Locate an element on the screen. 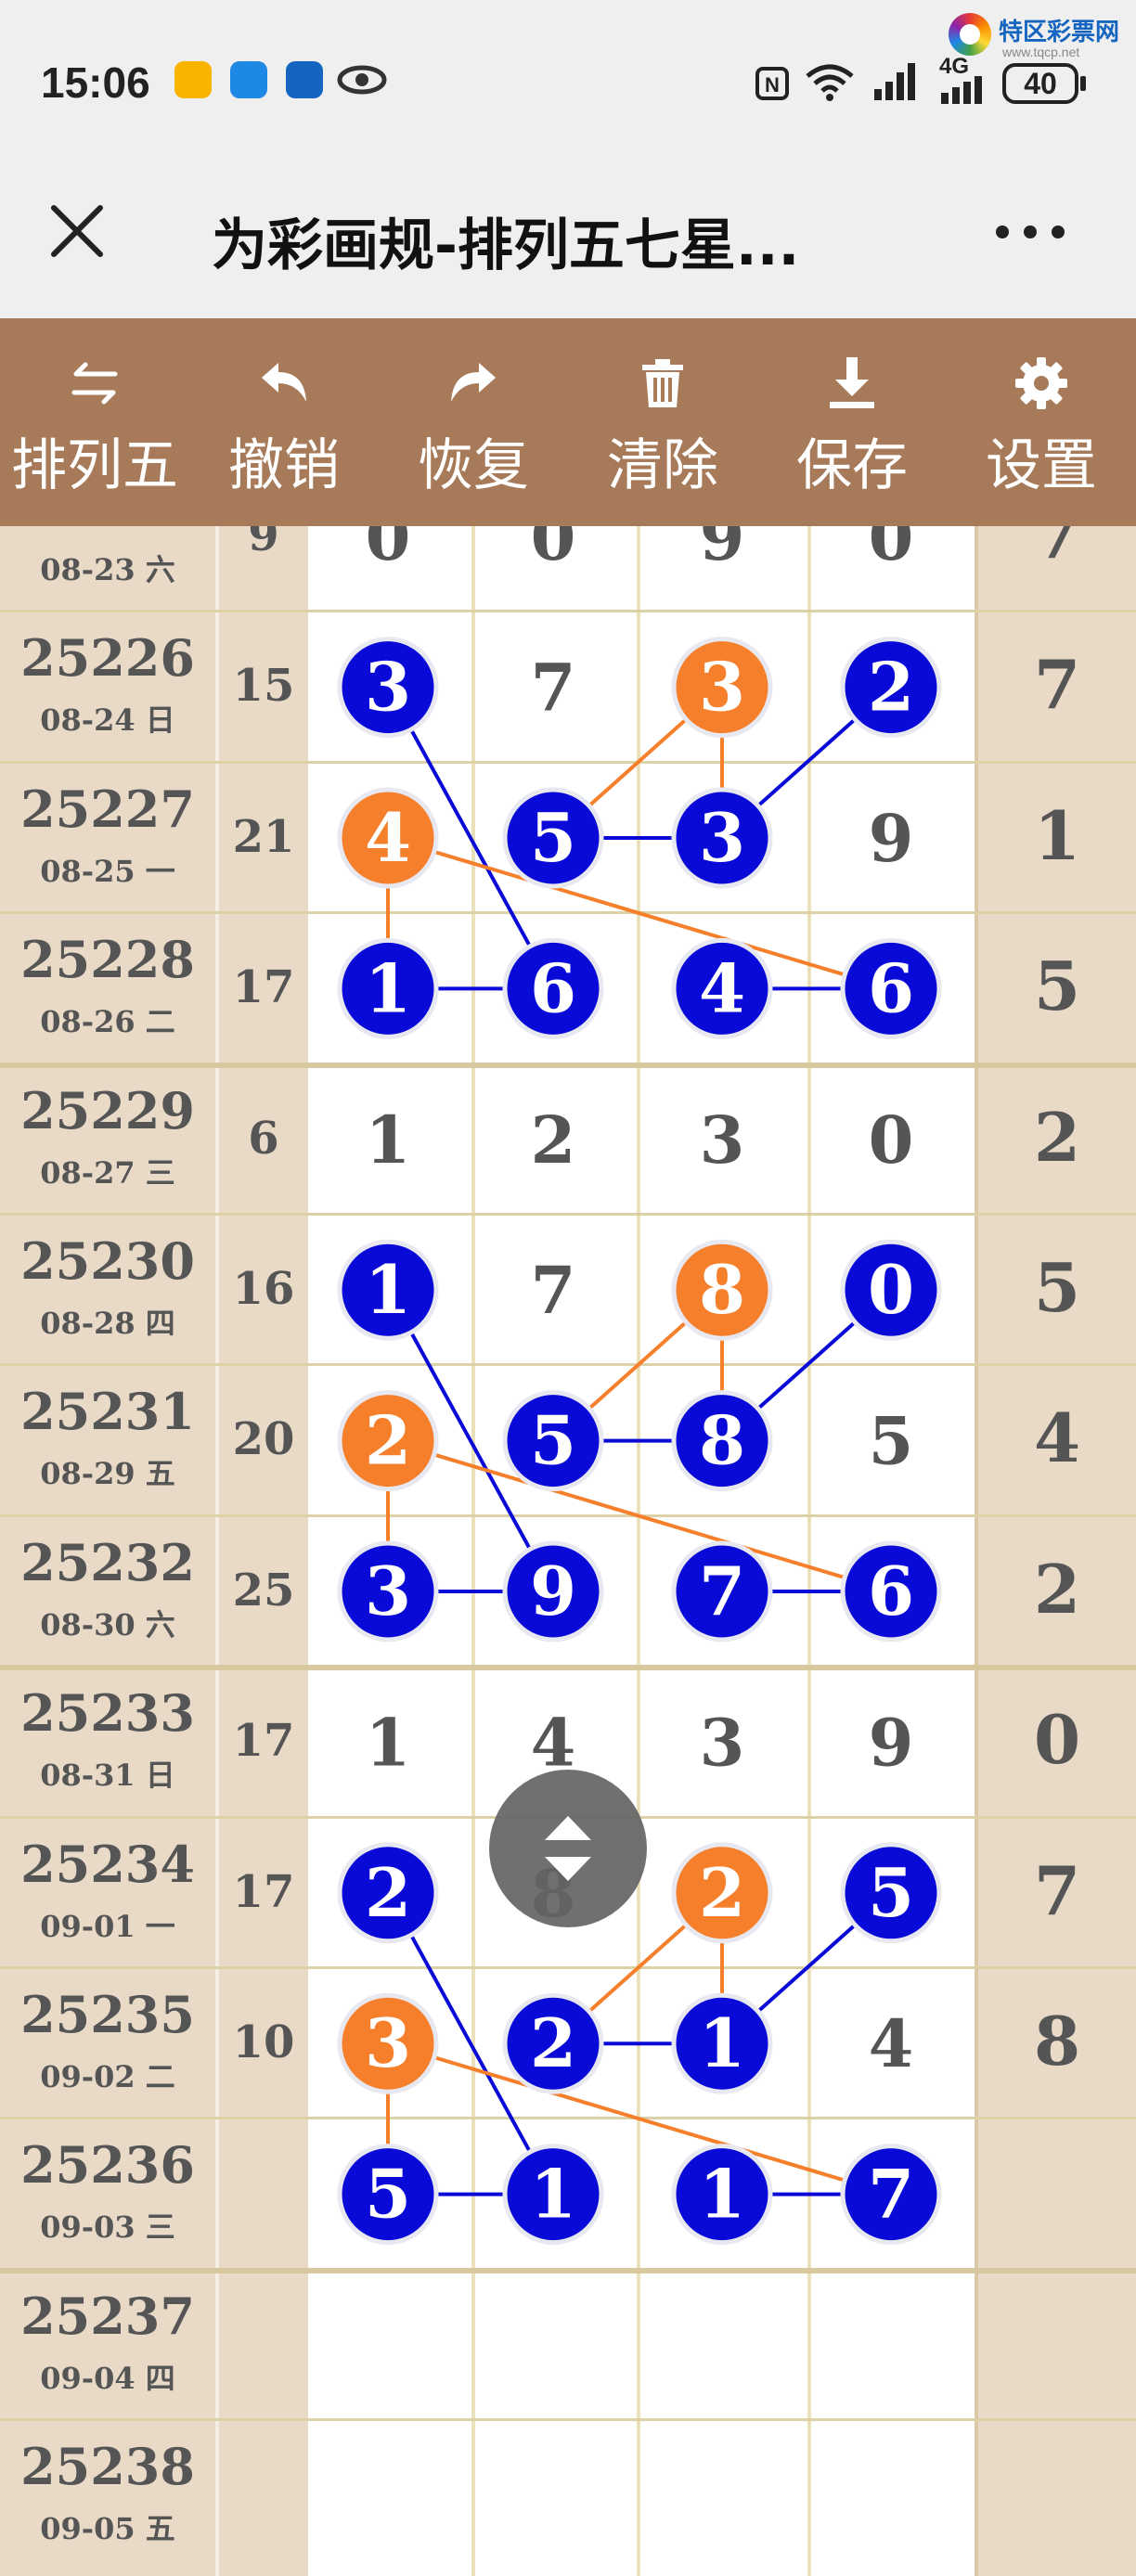  settings-button: 设置 is located at coordinates (1041, 422).